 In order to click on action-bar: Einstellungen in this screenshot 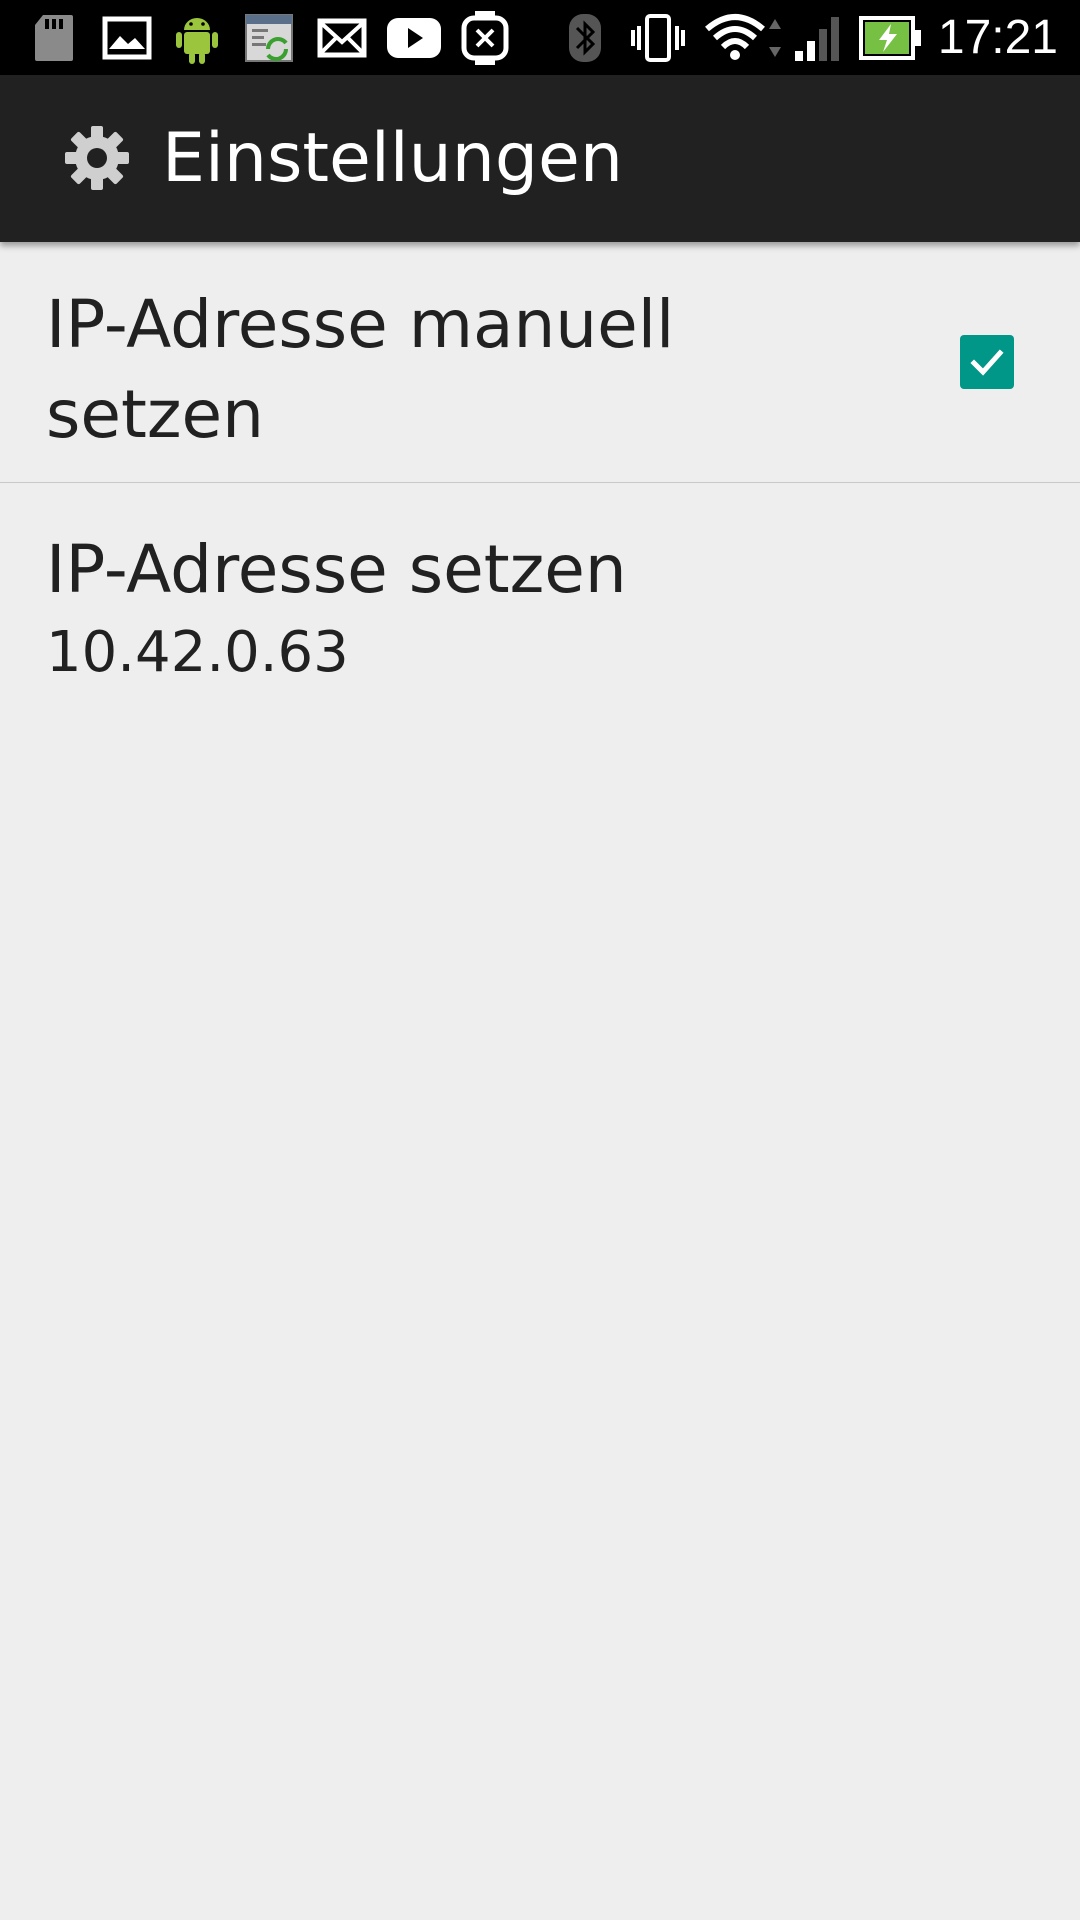, I will do `click(540, 158)`.